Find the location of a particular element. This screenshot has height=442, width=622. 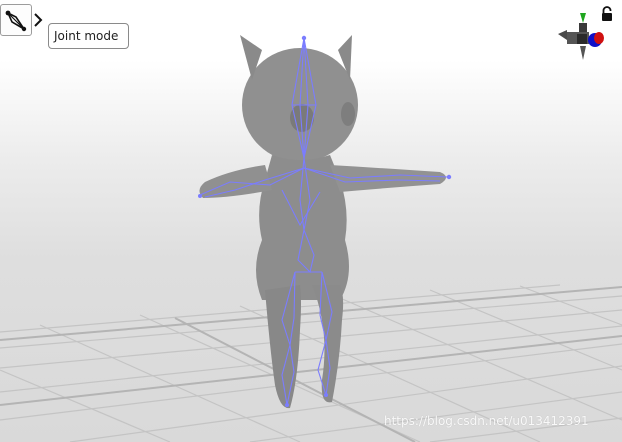

axis-gizmo-icon is located at coordinates (581, 36).